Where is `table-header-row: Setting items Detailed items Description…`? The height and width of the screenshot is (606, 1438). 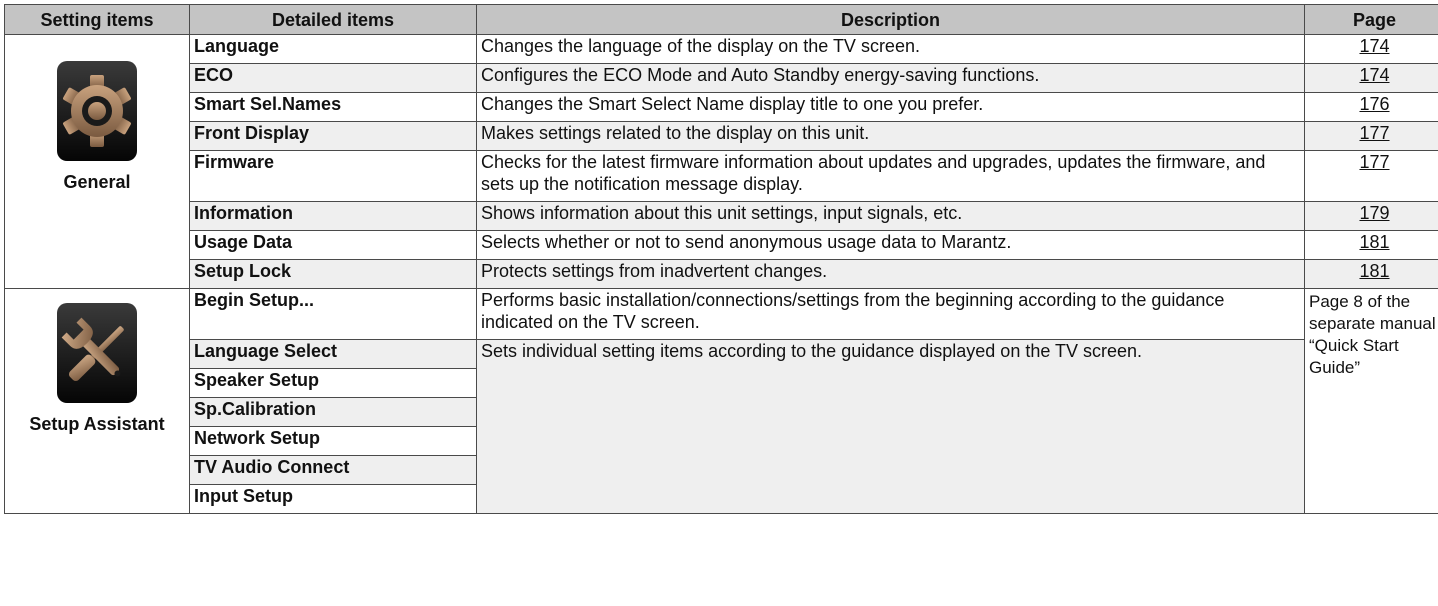
table-header-row: Setting items Detailed items Description… is located at coordinates (721, 19).